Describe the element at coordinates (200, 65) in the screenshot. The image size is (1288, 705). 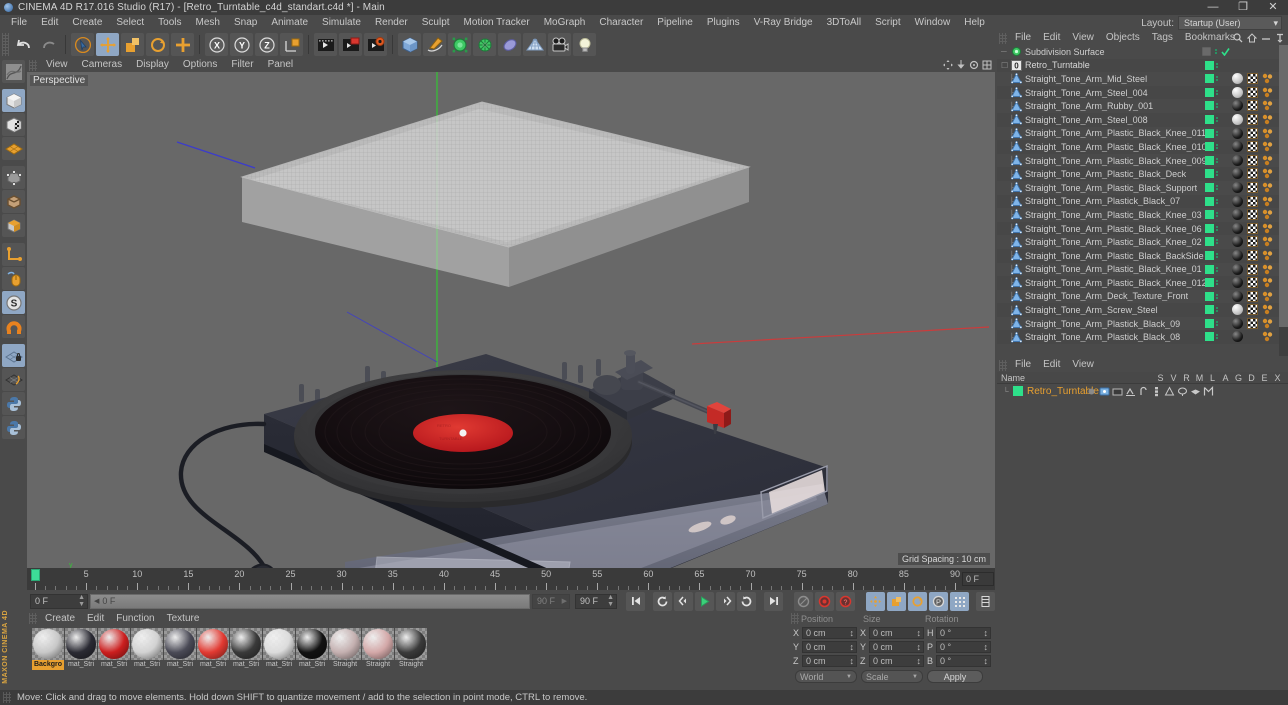
I see `viewport-menu-options: Options` at that location.